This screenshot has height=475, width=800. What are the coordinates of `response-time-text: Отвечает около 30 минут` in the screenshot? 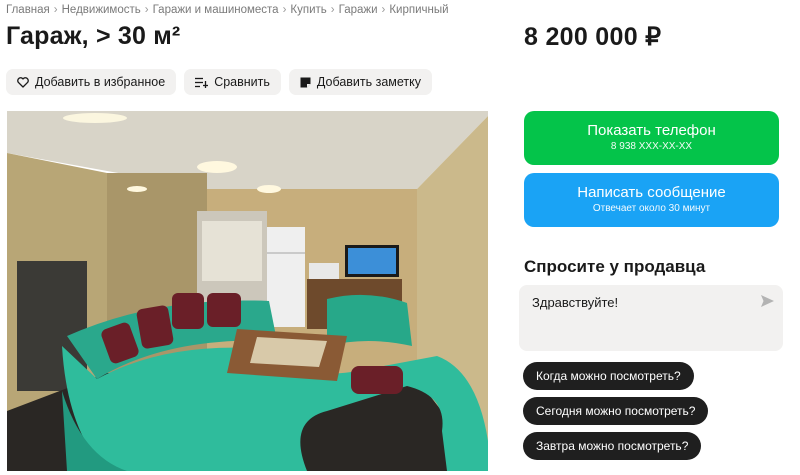 It's located at (651, 208).